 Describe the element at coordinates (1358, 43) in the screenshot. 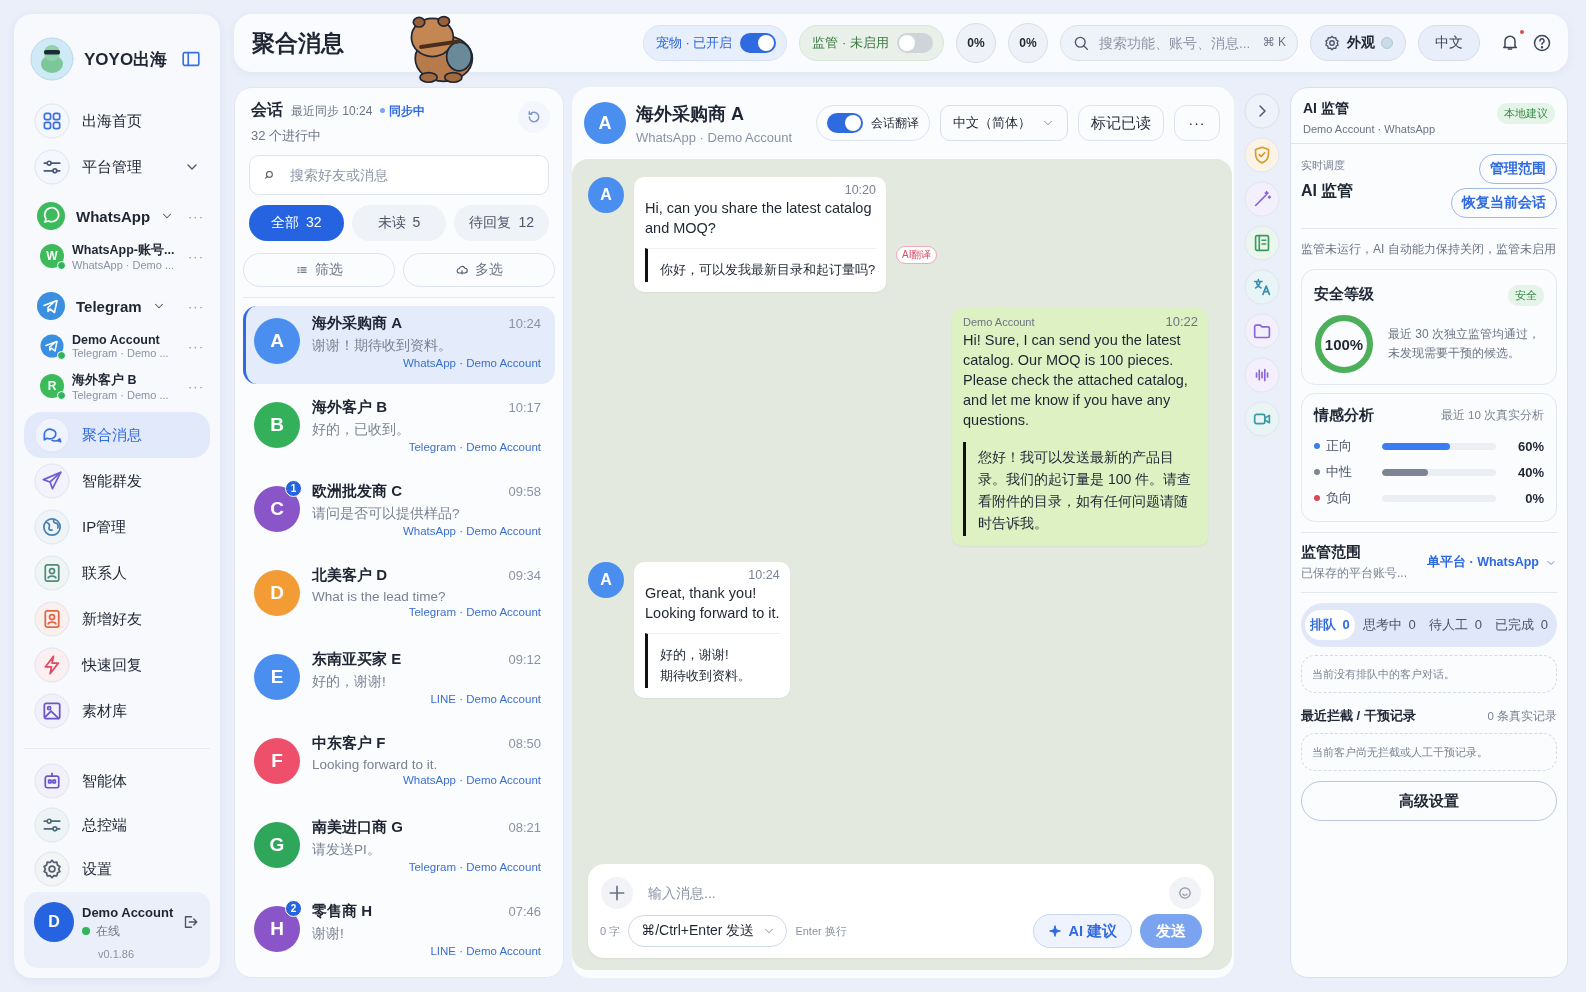

I see `appearance-button: 外观` at that location.